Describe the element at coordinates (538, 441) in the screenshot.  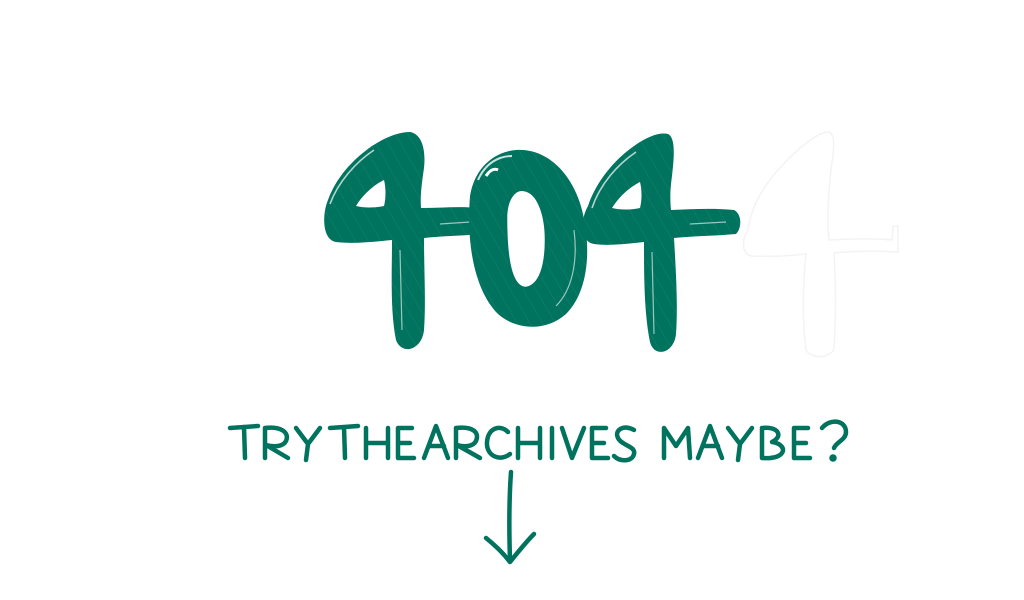
I see `handwritten-message` at that location.